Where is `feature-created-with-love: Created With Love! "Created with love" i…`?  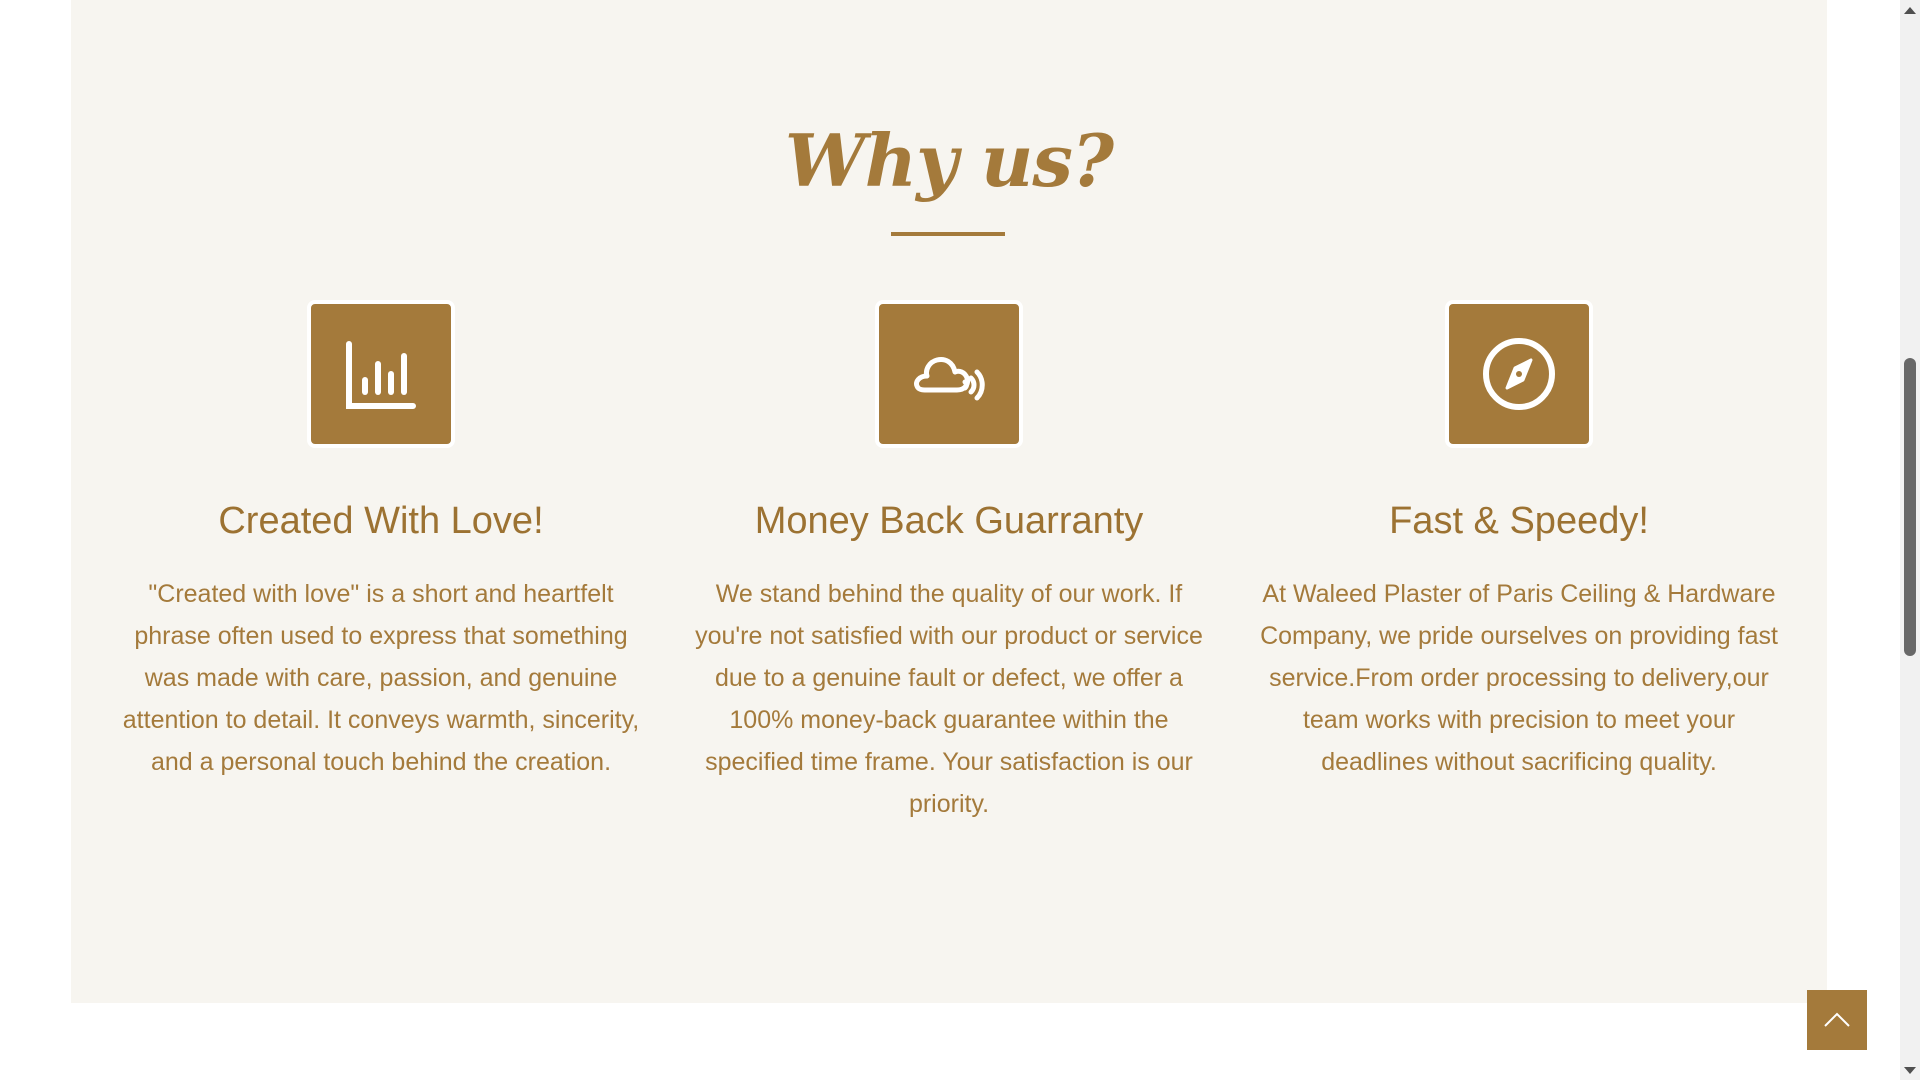
feature-created-with-love: Created With Love! "Created with love" i… is located at coordinates (381, 541).